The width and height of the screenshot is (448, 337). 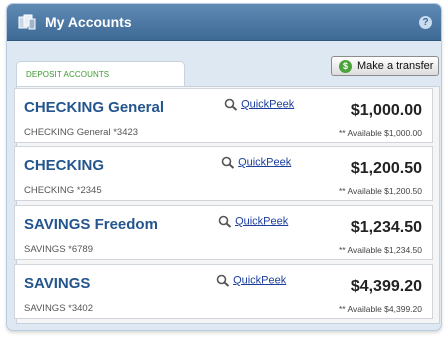 What do you see at coordinates (64, 165) in the screenshot?
I see `account-name: CHECKING` at bounding box center [64, 165].